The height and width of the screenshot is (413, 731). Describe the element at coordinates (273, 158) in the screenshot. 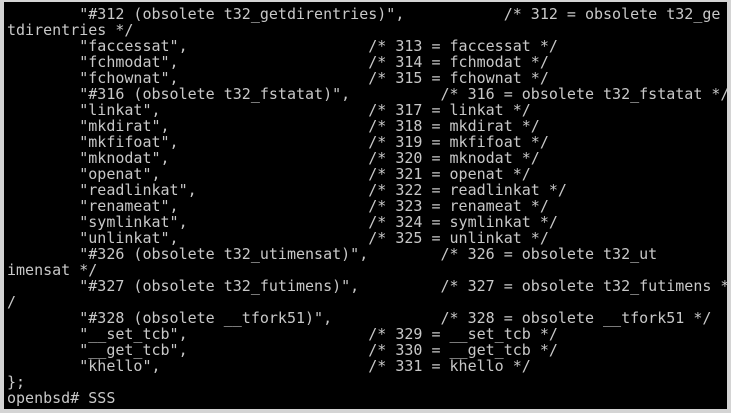

I see `terminal-line: "mknodat", /* 320 = mknodat */` at that location.